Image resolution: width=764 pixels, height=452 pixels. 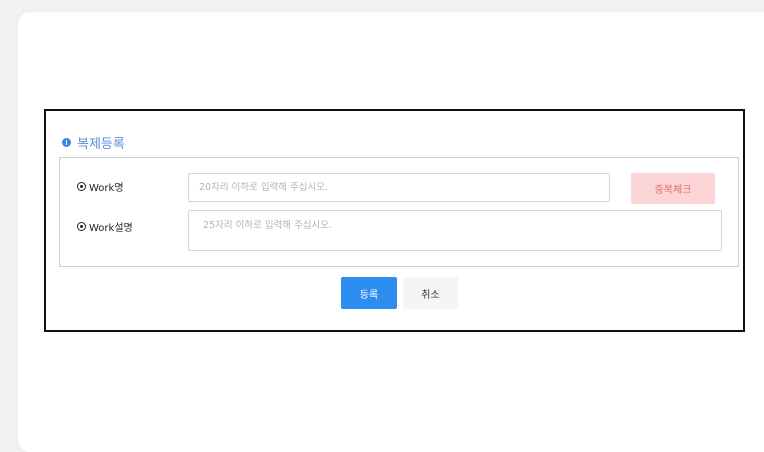 What do you see at coordinates (673, 188) in the screenshot?
I see `duplicate-check-button: 중복체크` at bounding box center [673, 188].